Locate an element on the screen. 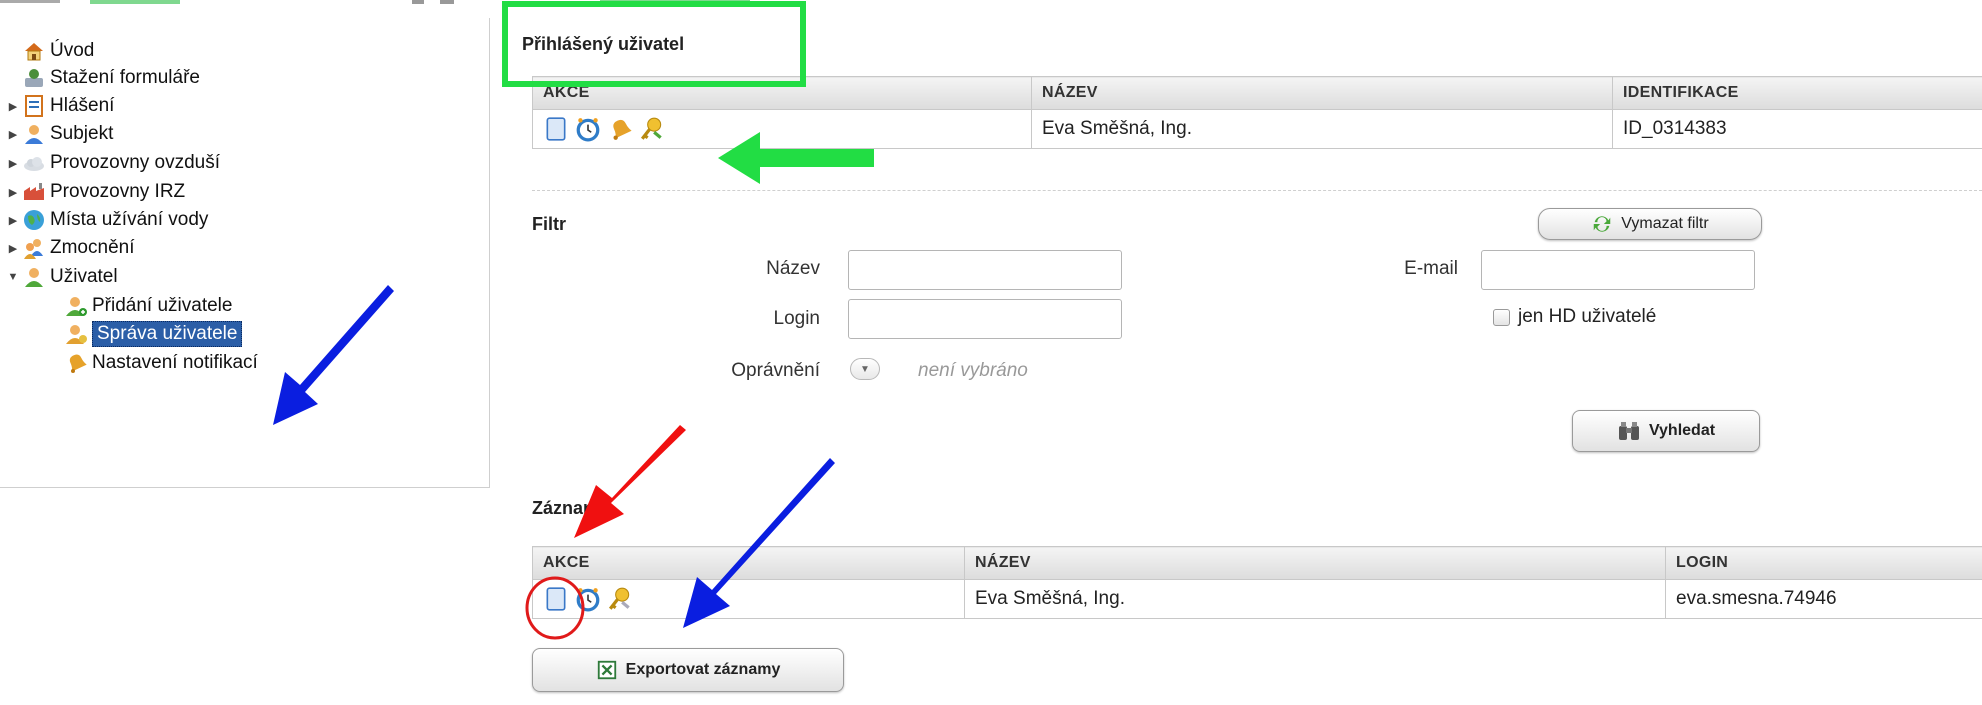 This screenshot has width=1982, height=705. sidebar-item-label: Místa užívání vody is located at coordinates (129, 219).